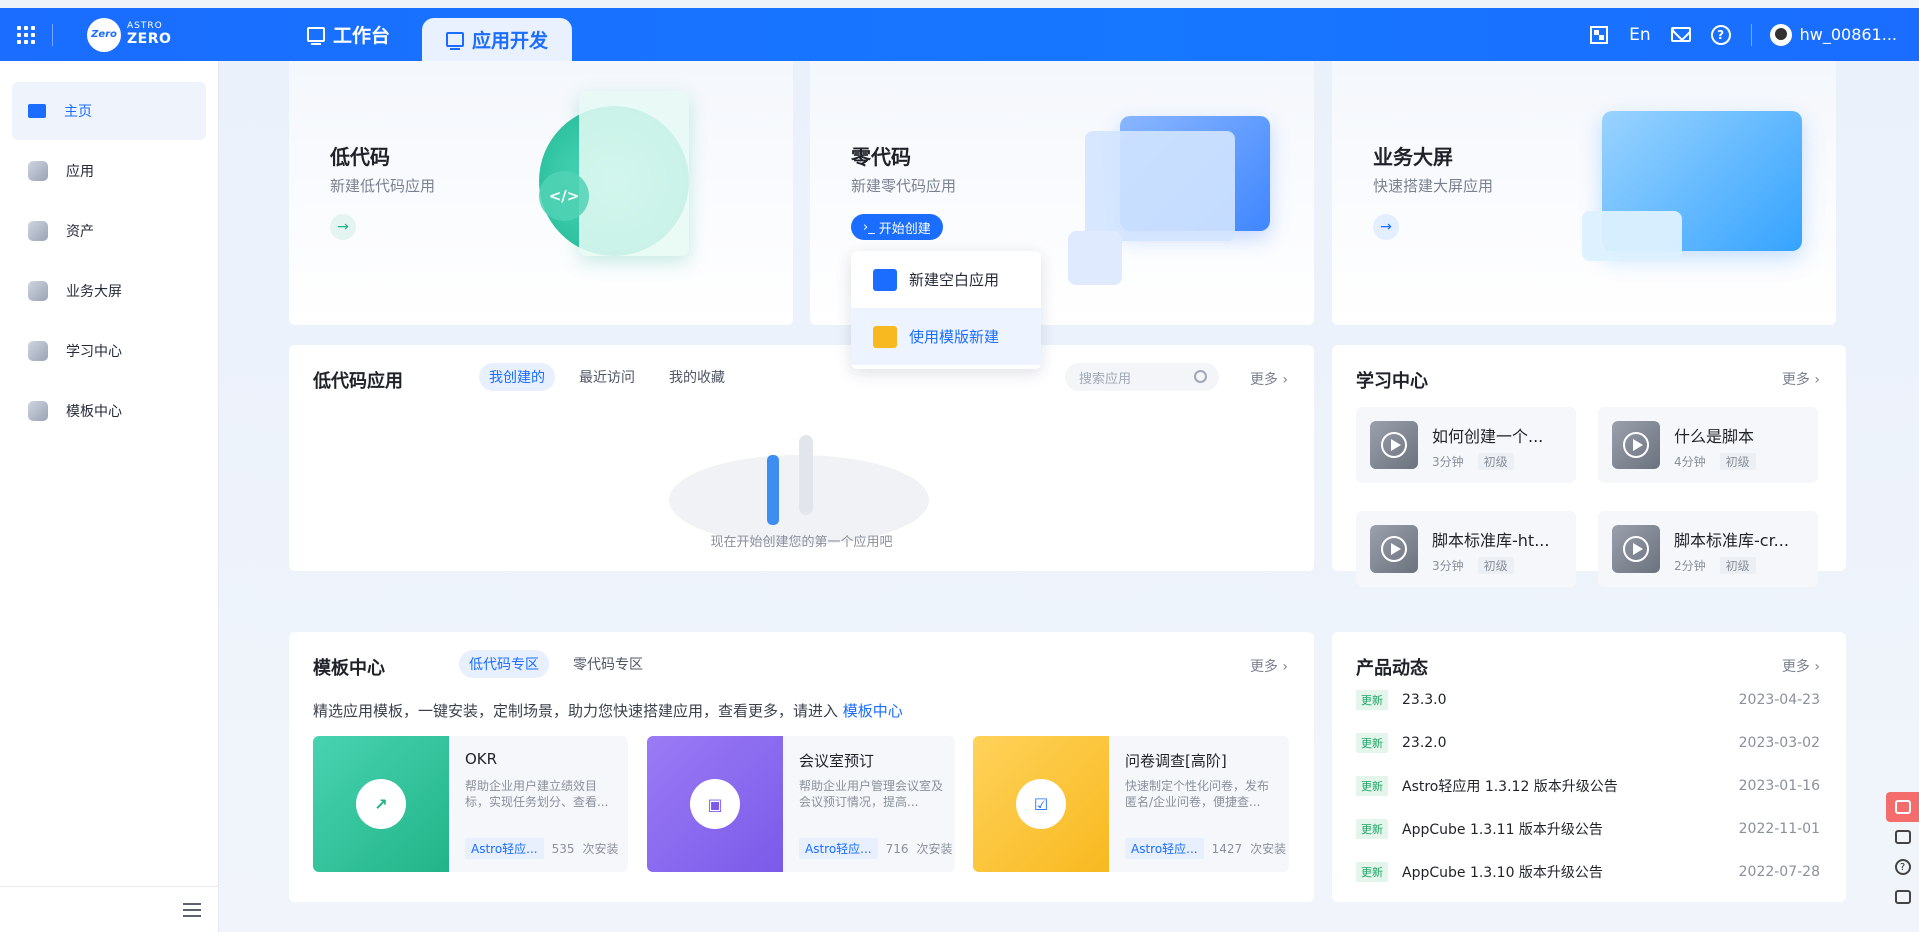 This screenshot has width=1919, height=932. What do you see at coordinates (959, 4) in the screenshot?
I see `top-strip` at bounding box center [959, 4].